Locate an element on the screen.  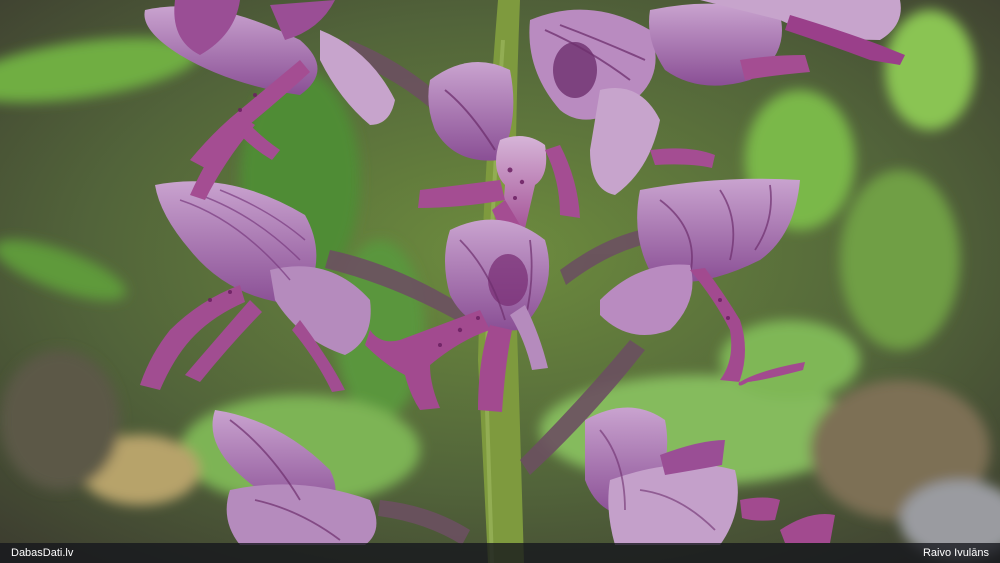
author-credit: Raivo Ivulāns is located at coordinates (955, 553).